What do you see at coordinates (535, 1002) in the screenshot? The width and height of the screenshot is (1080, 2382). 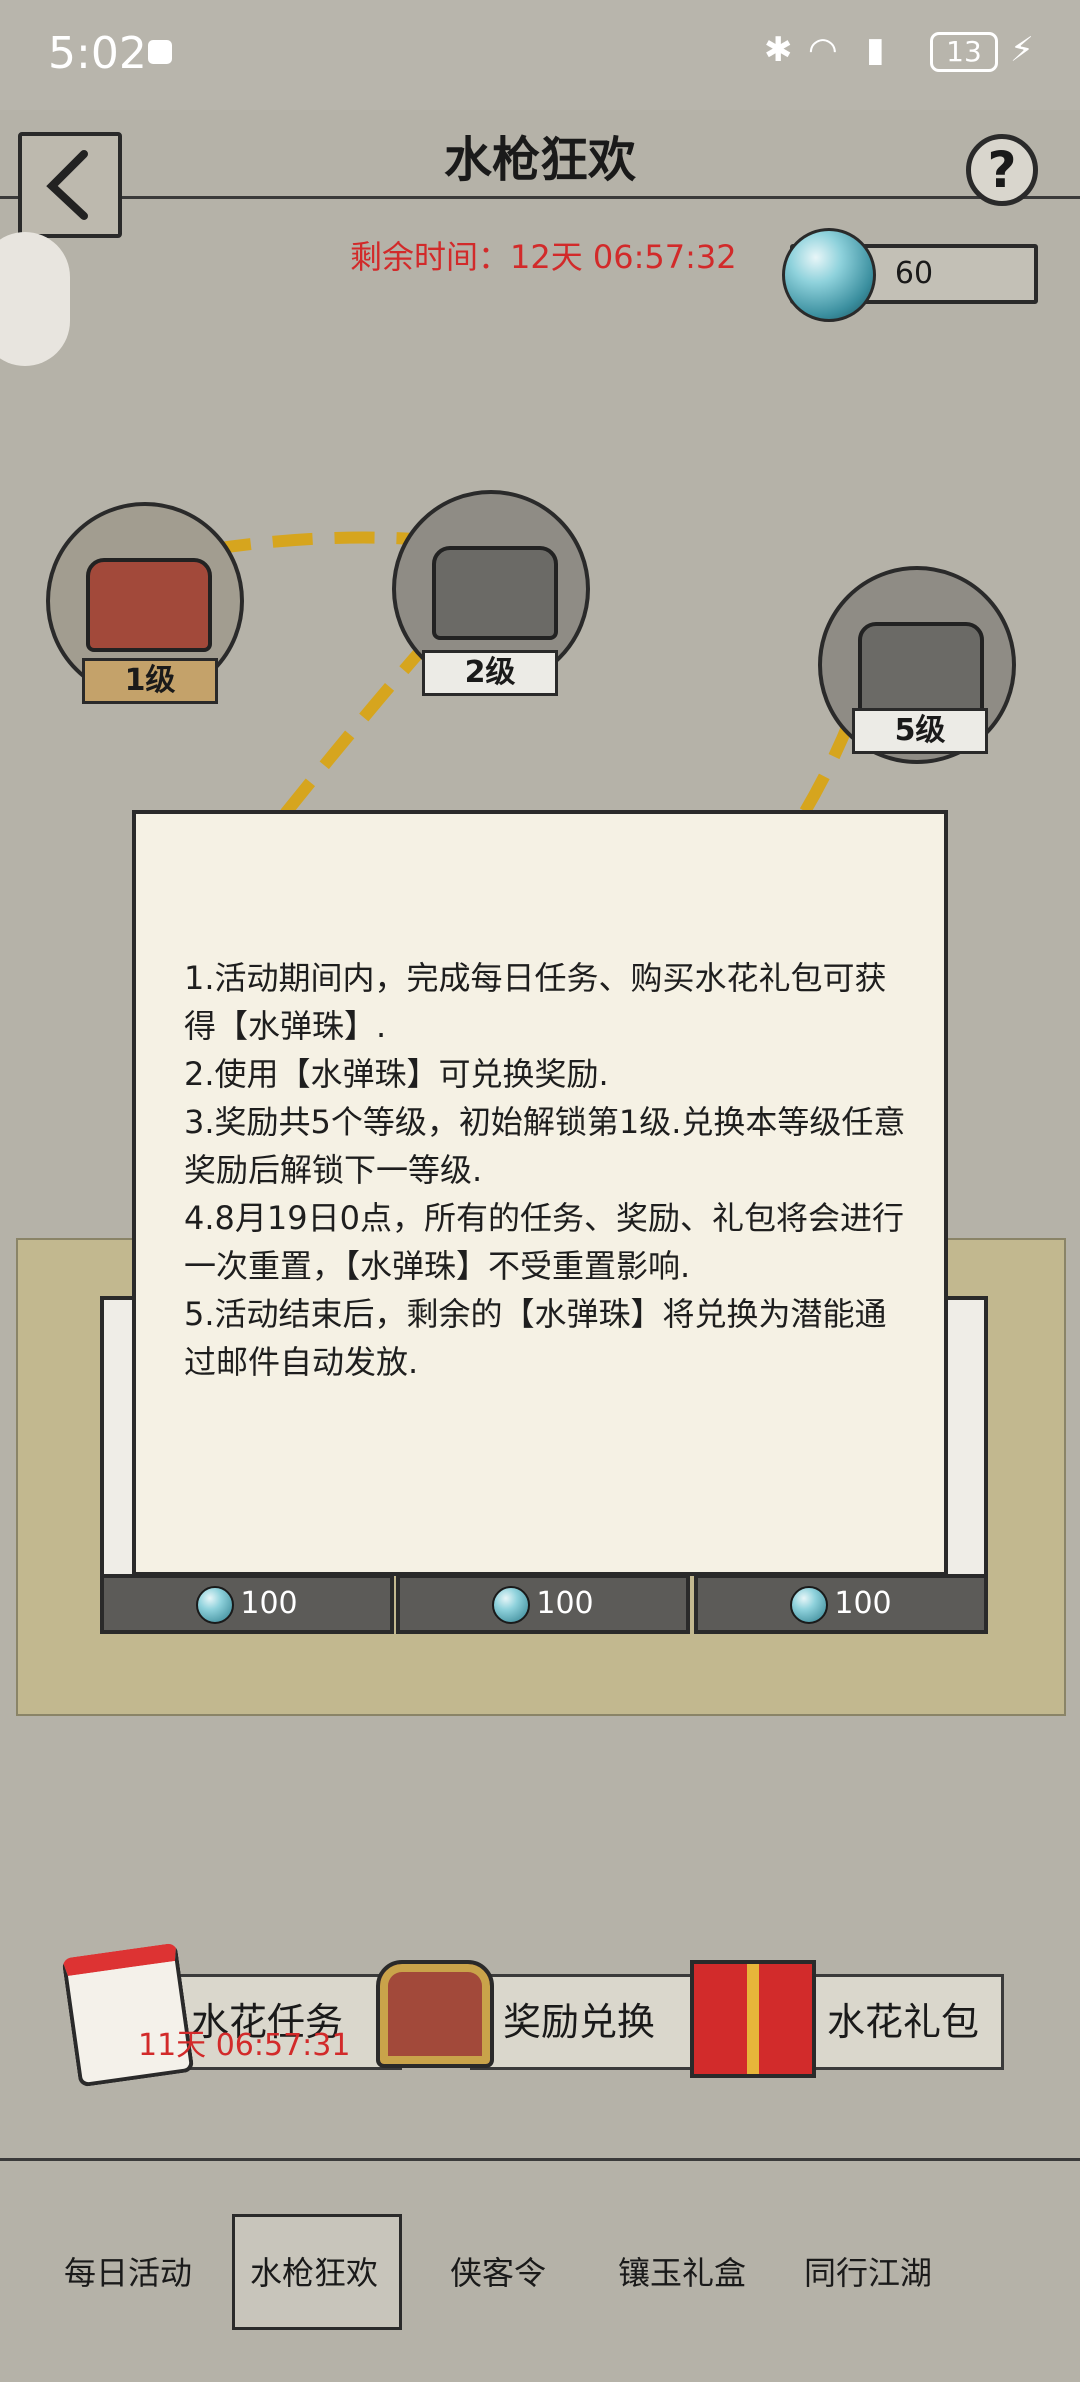 I see `rule-item: 1.活动期间内，完成每日任务、购买水花礼包可获得【水弹珠】.` at bounding box center [535, 1002].